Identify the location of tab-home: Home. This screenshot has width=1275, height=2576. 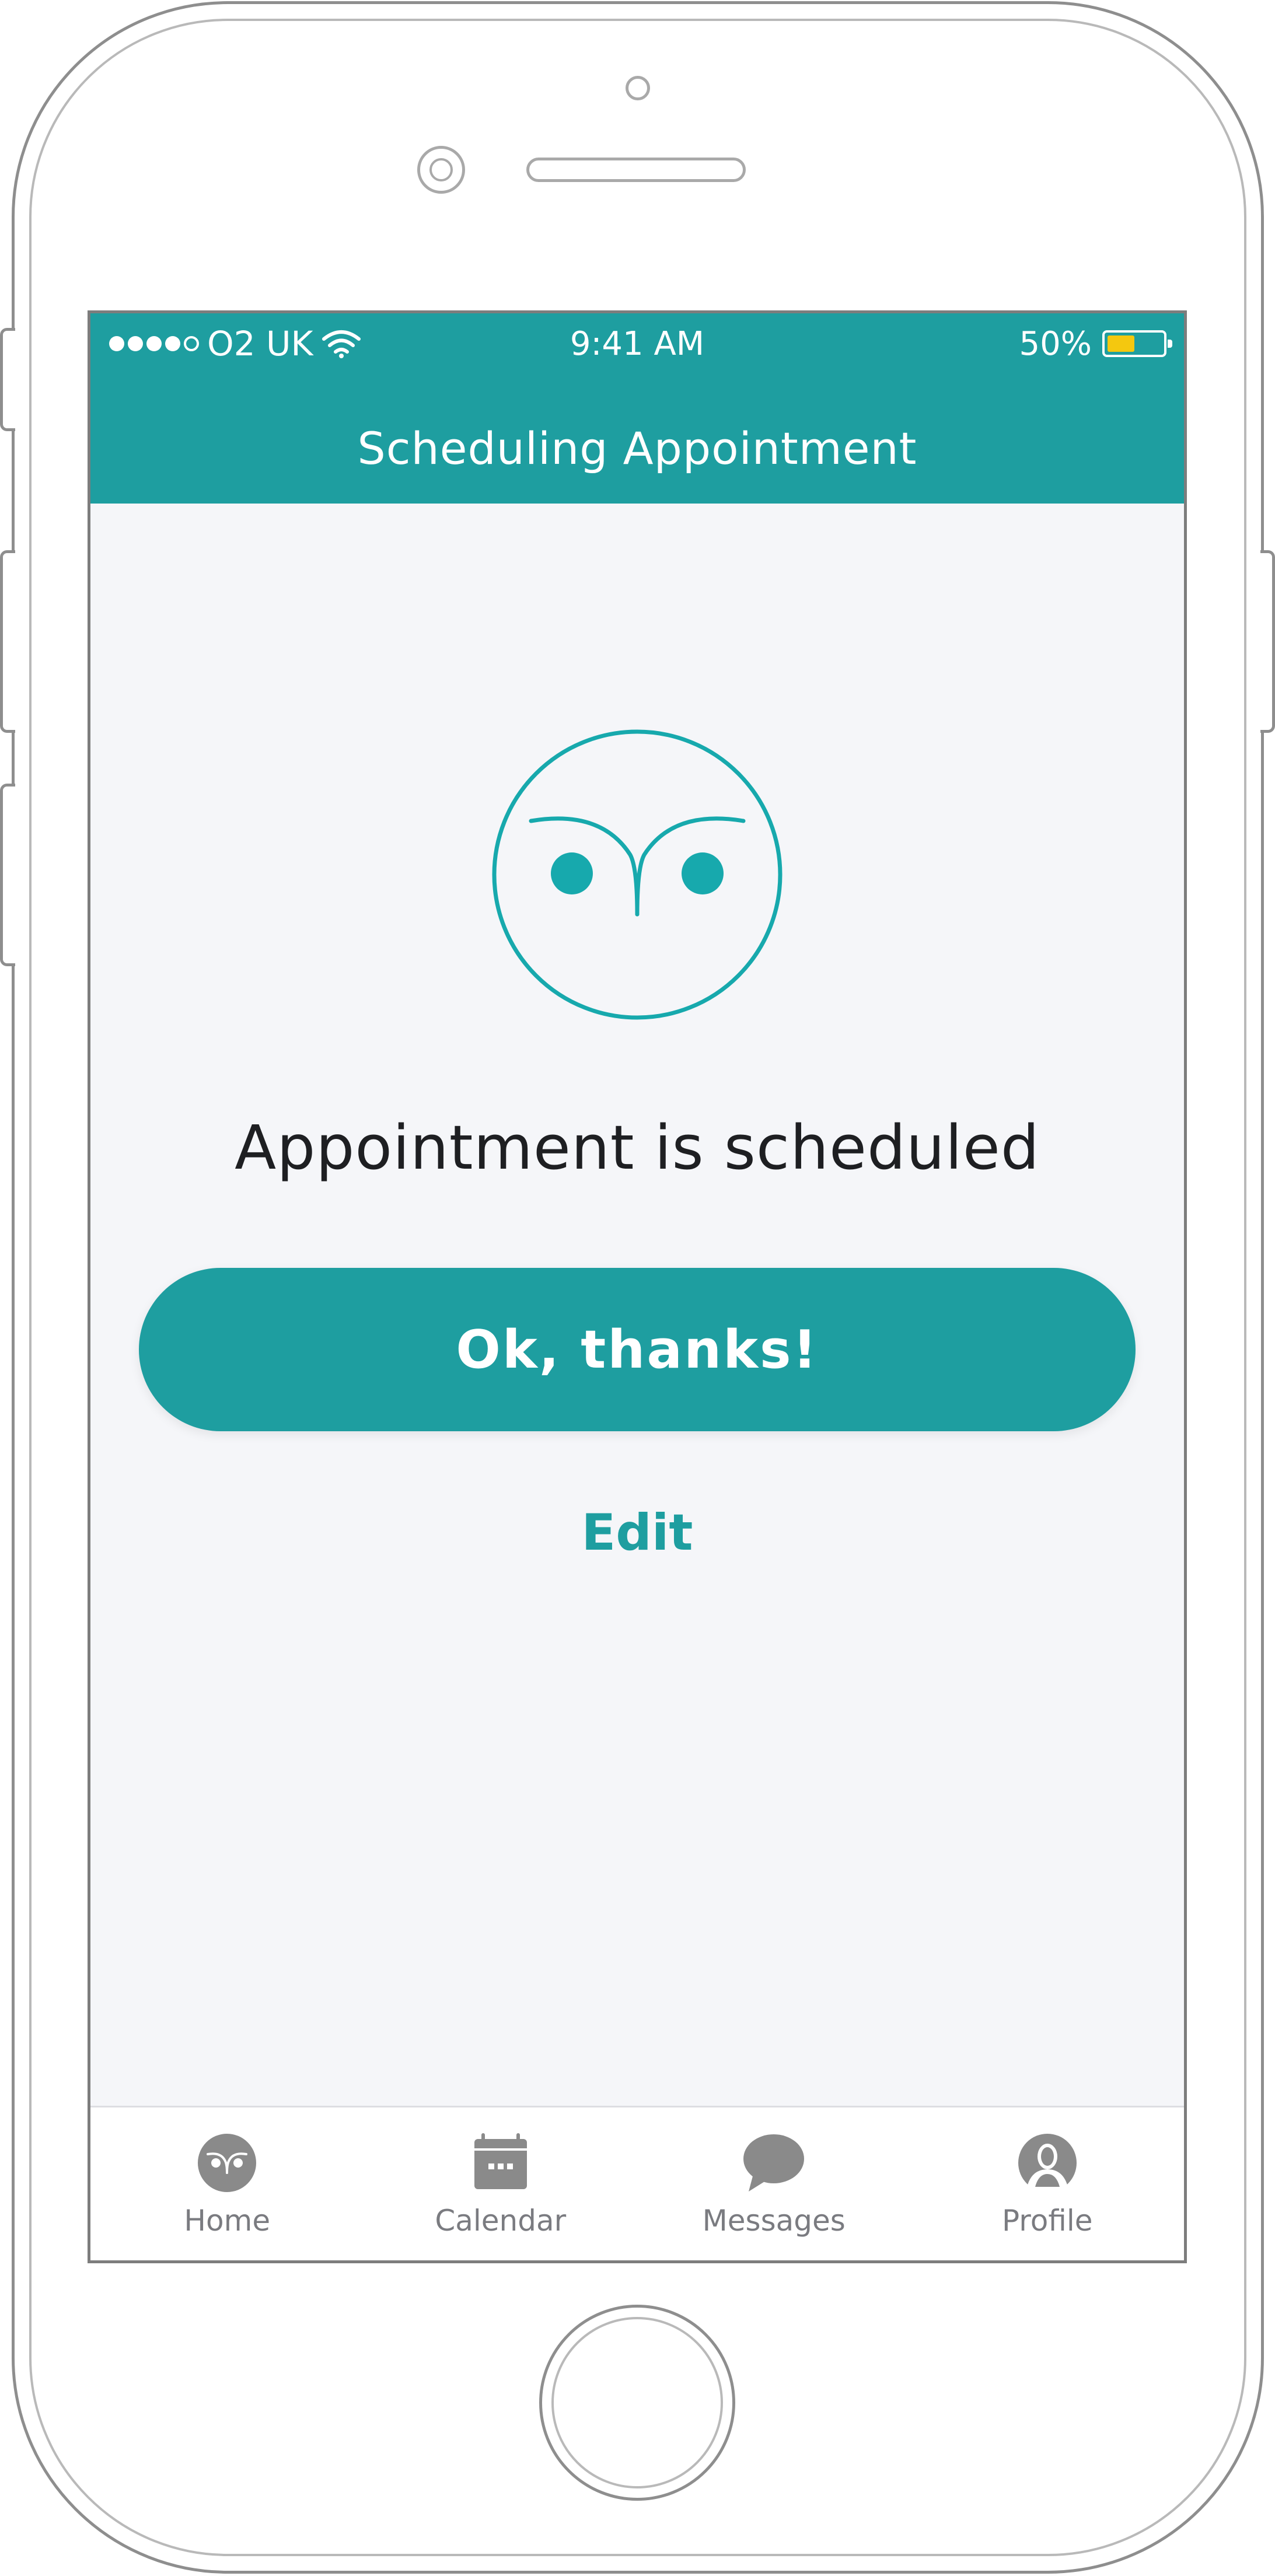
(227, 2183).